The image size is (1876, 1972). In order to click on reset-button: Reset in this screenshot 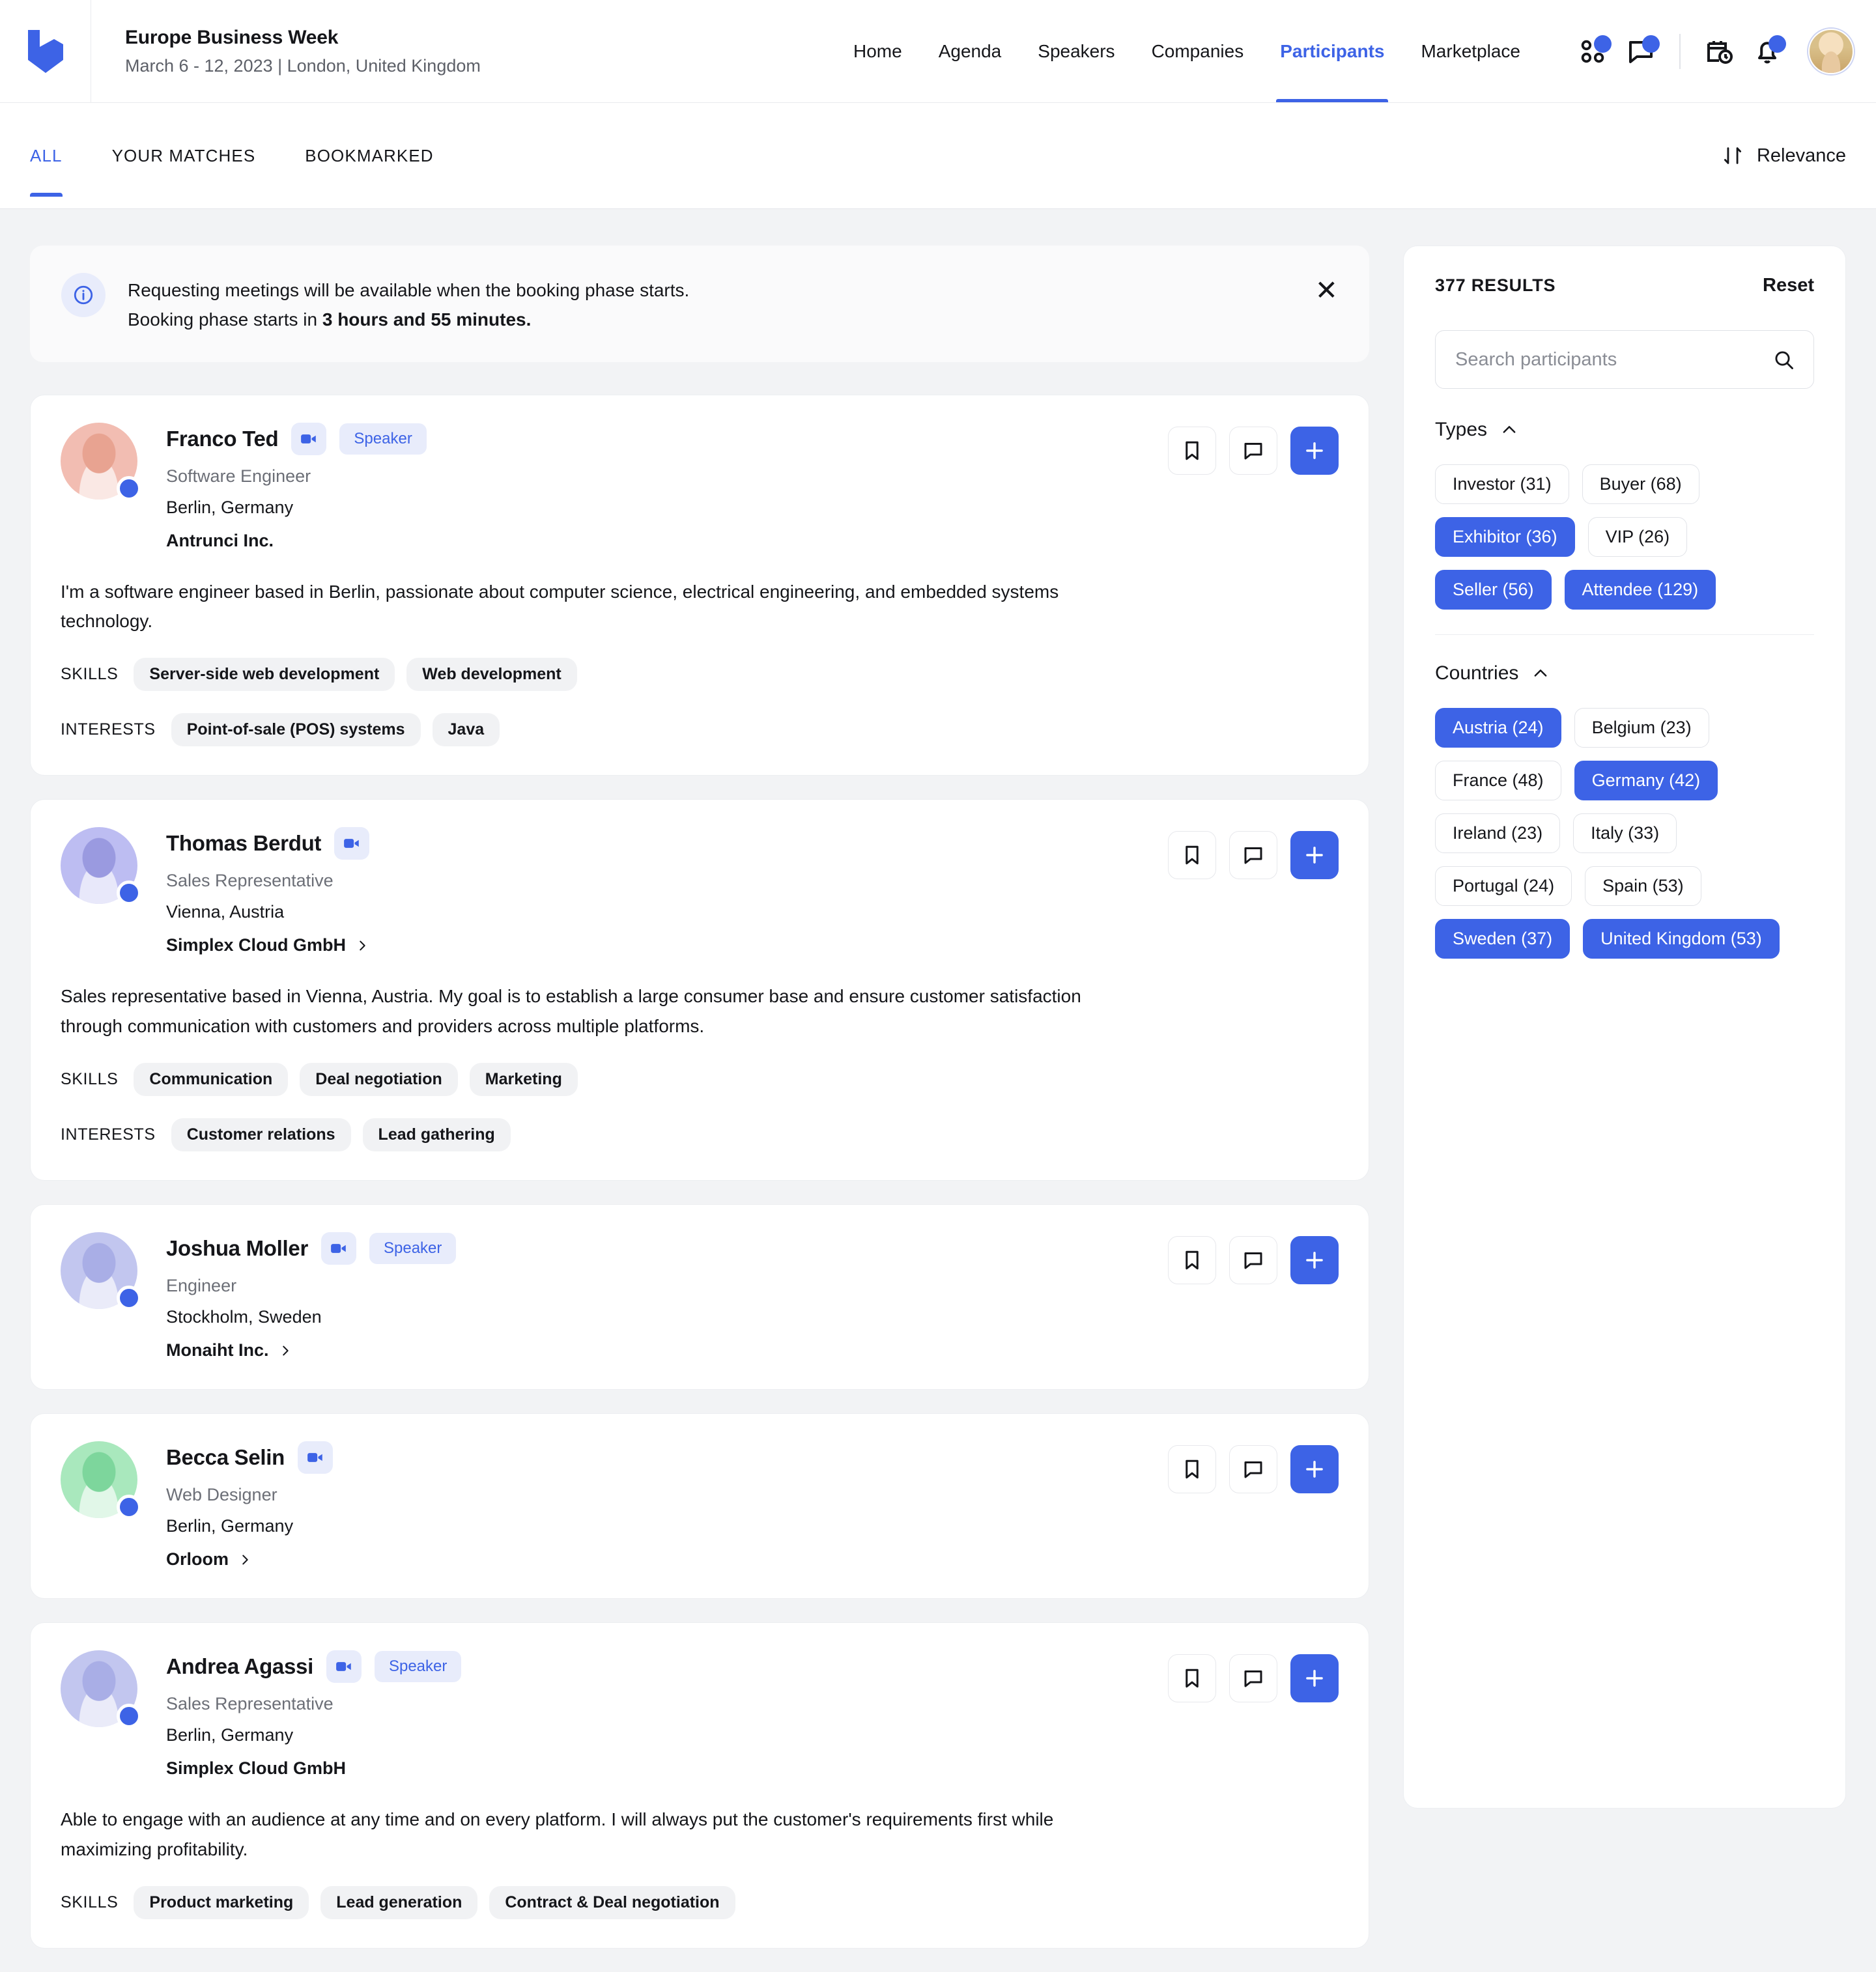, I will do `click(1788, 285)`.